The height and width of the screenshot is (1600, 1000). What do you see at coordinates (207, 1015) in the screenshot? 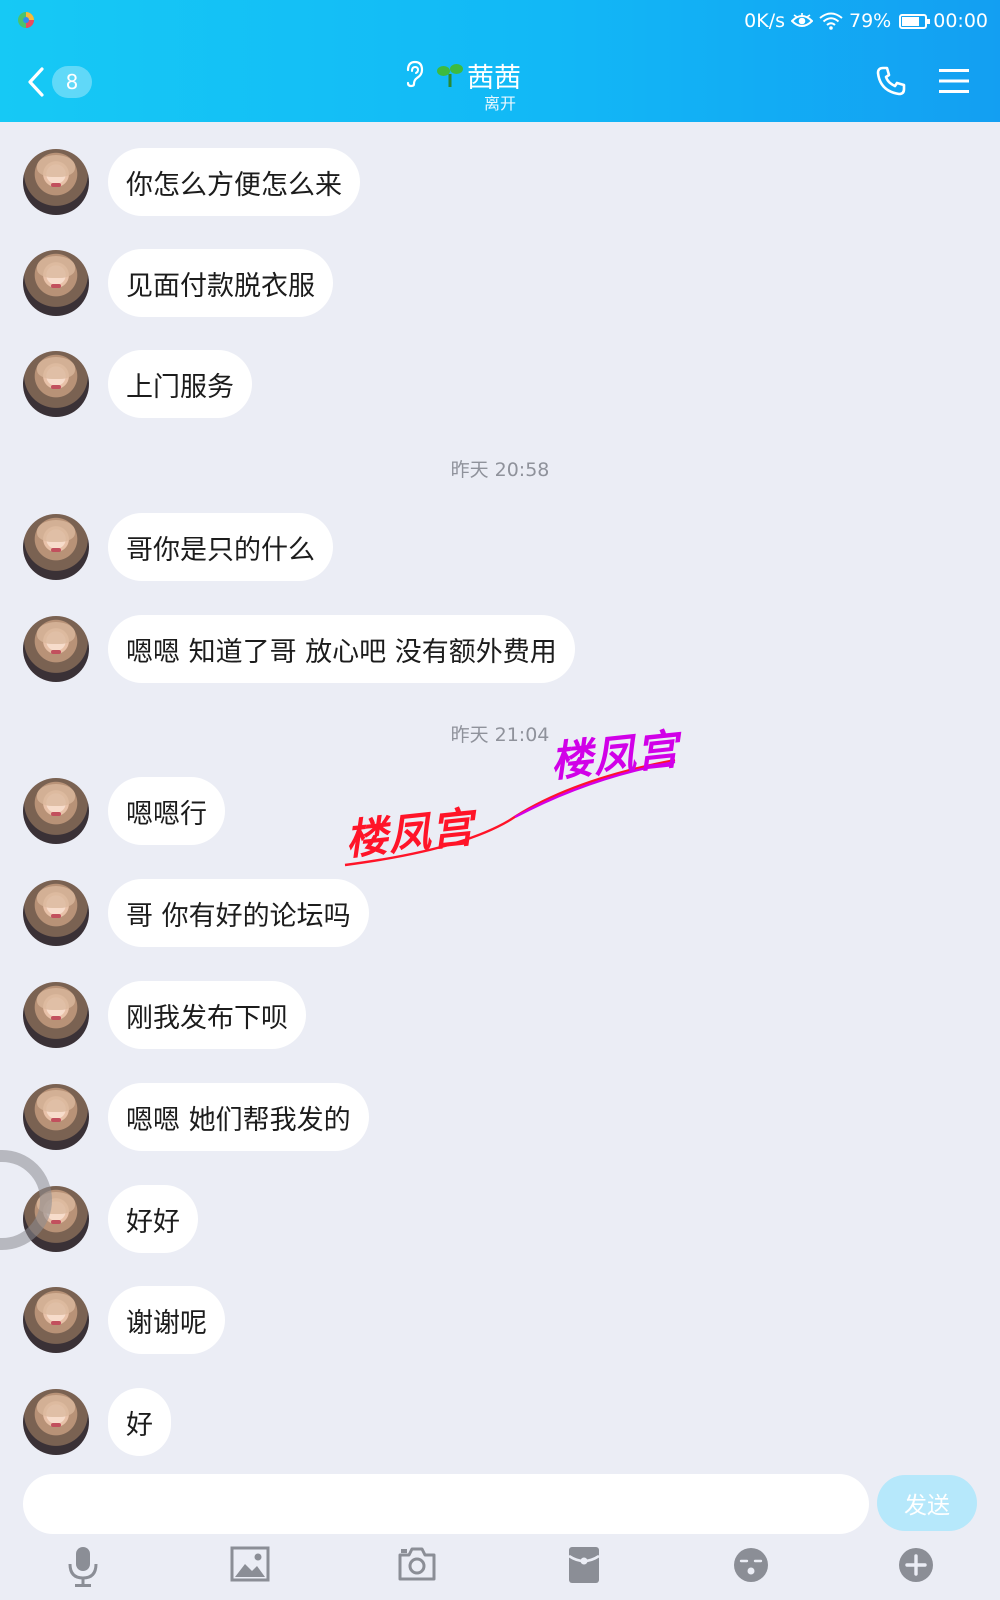
I see `message-bubble: 刚我发布下呗` at bounding box center [207, 1015].